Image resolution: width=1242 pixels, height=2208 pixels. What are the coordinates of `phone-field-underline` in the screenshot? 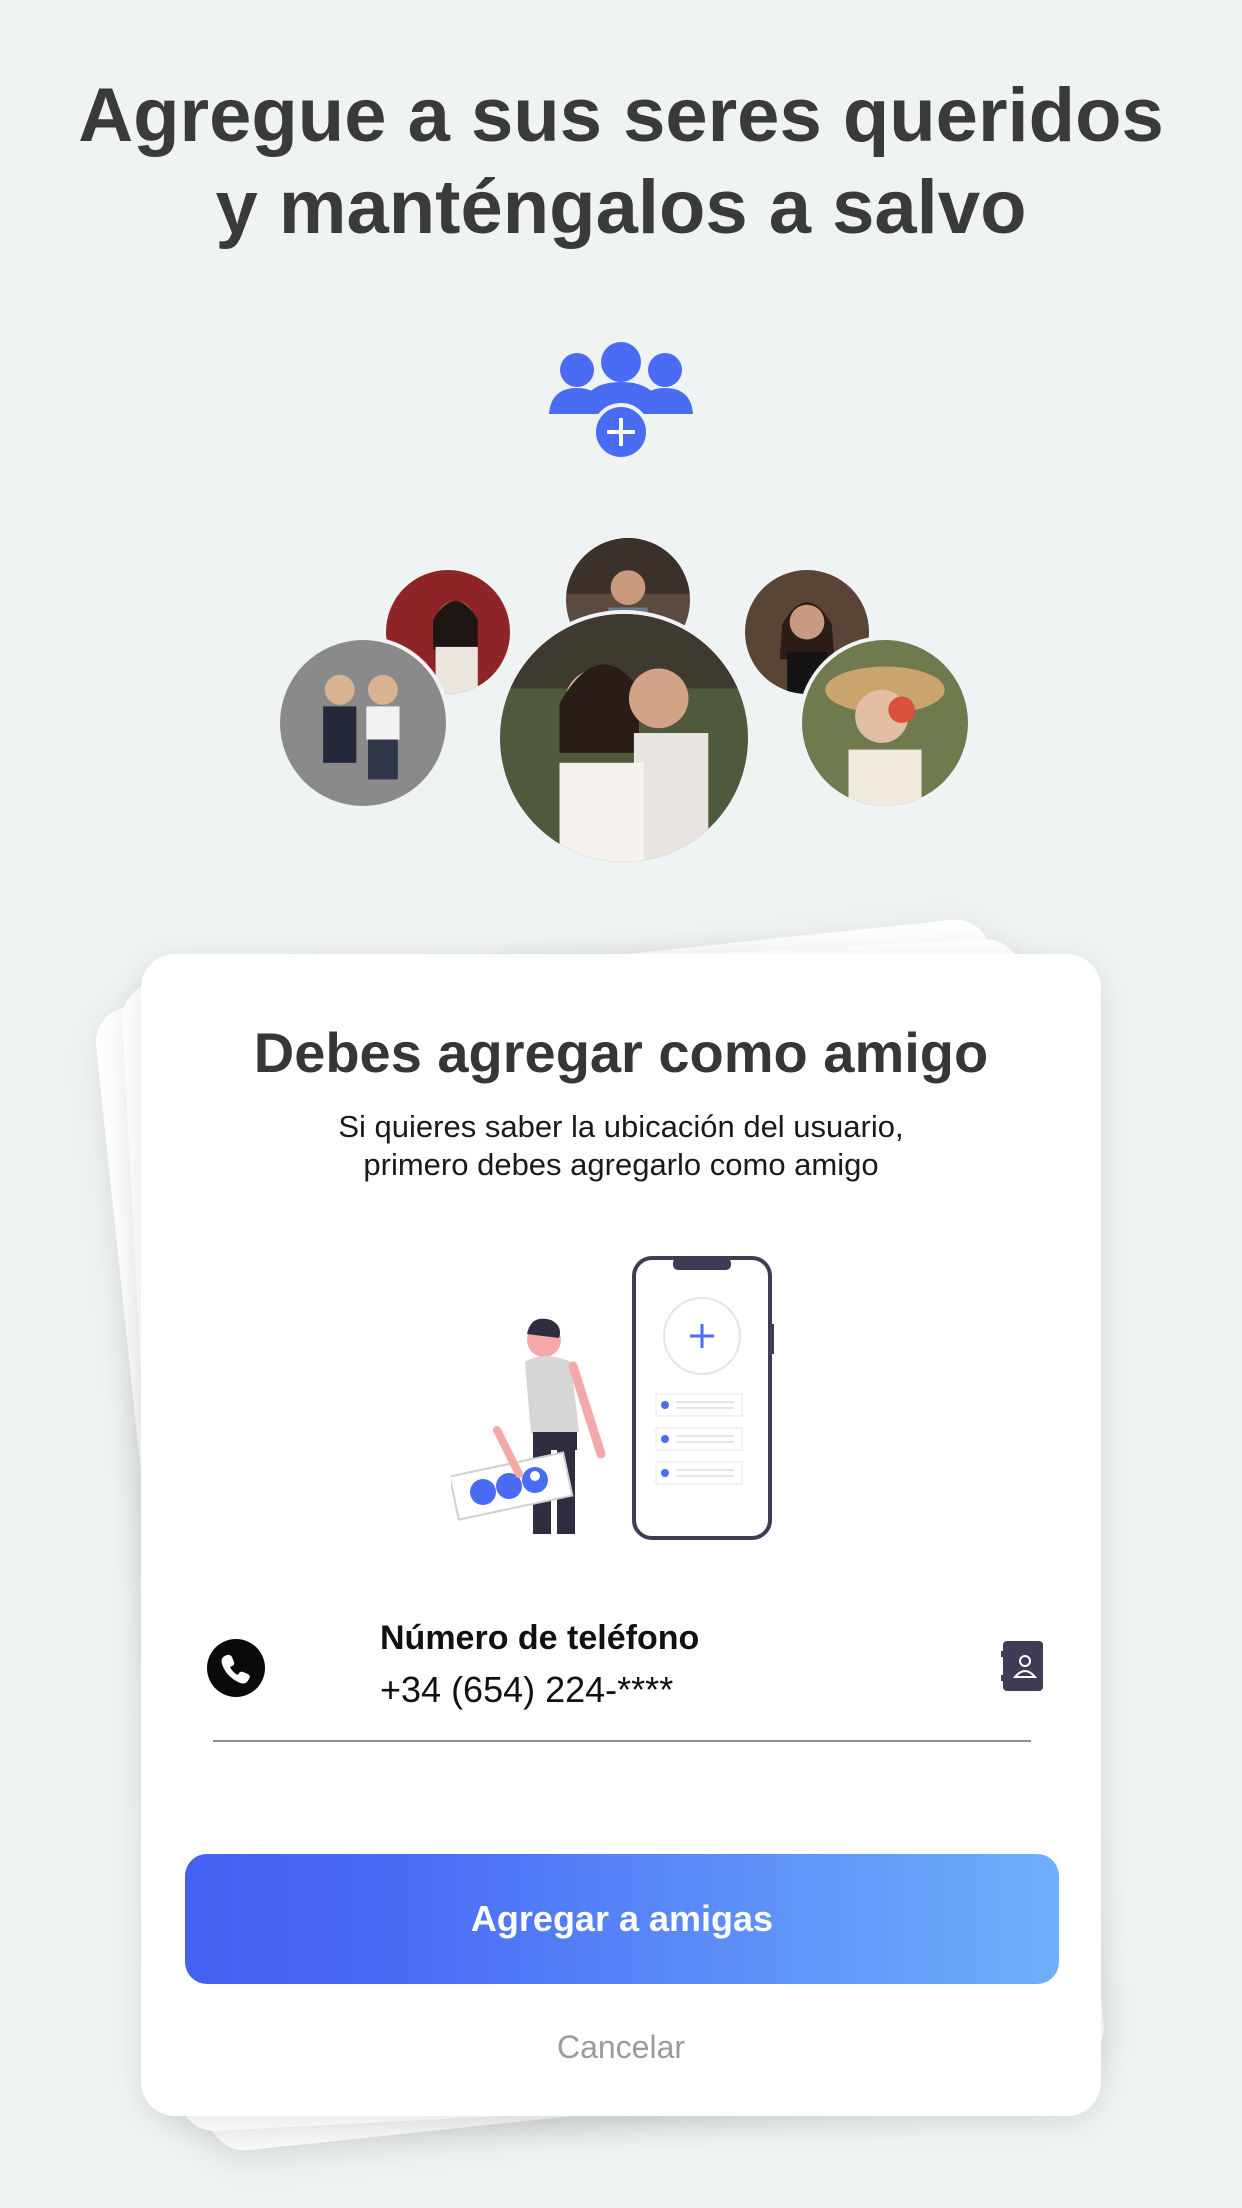 It's located at (622, 1741).